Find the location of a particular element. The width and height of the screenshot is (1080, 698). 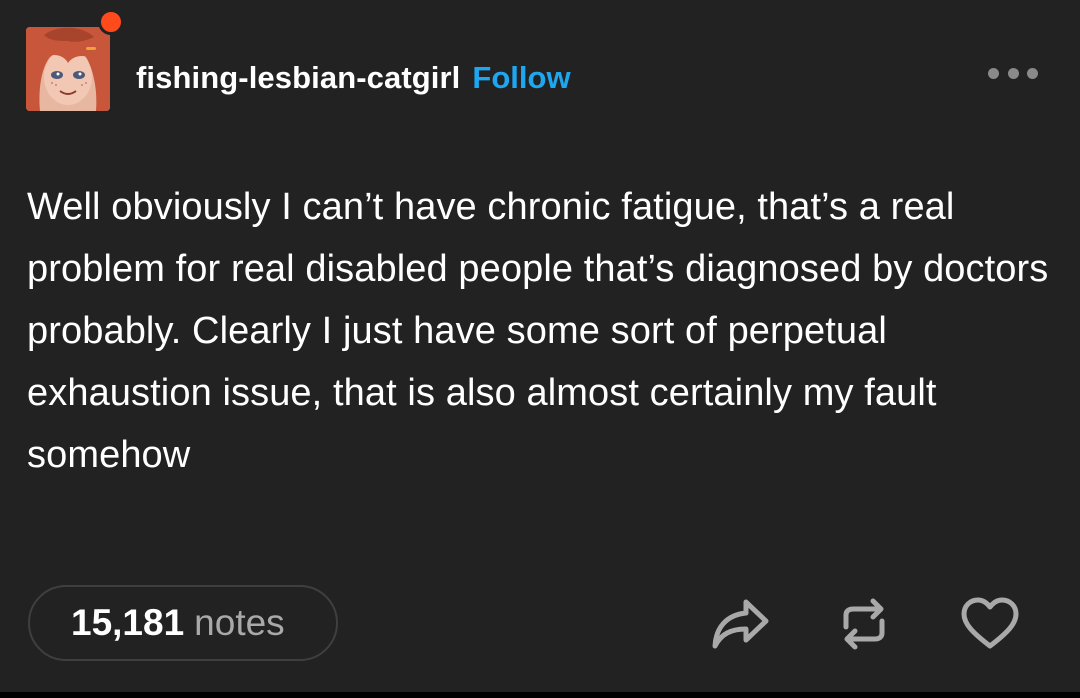

share-button is located at coordinates (740, 624).